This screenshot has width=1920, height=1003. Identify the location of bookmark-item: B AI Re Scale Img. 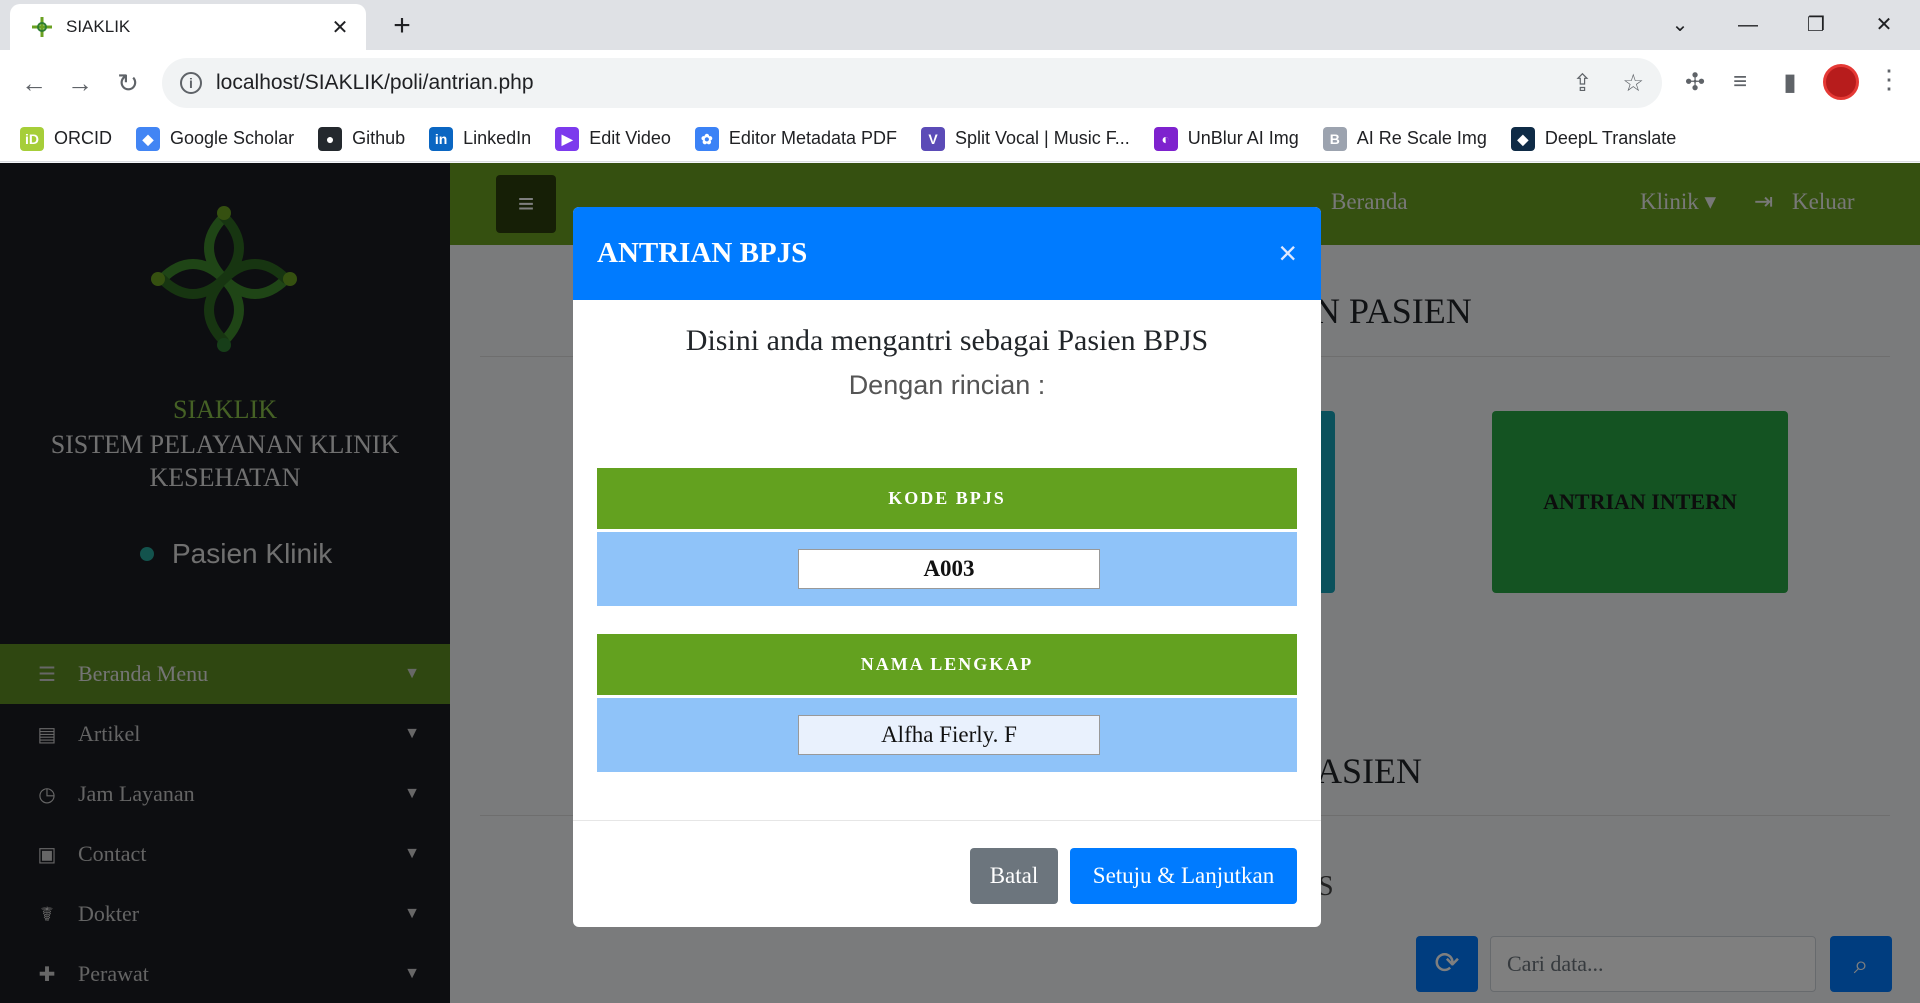
(1404, 138).